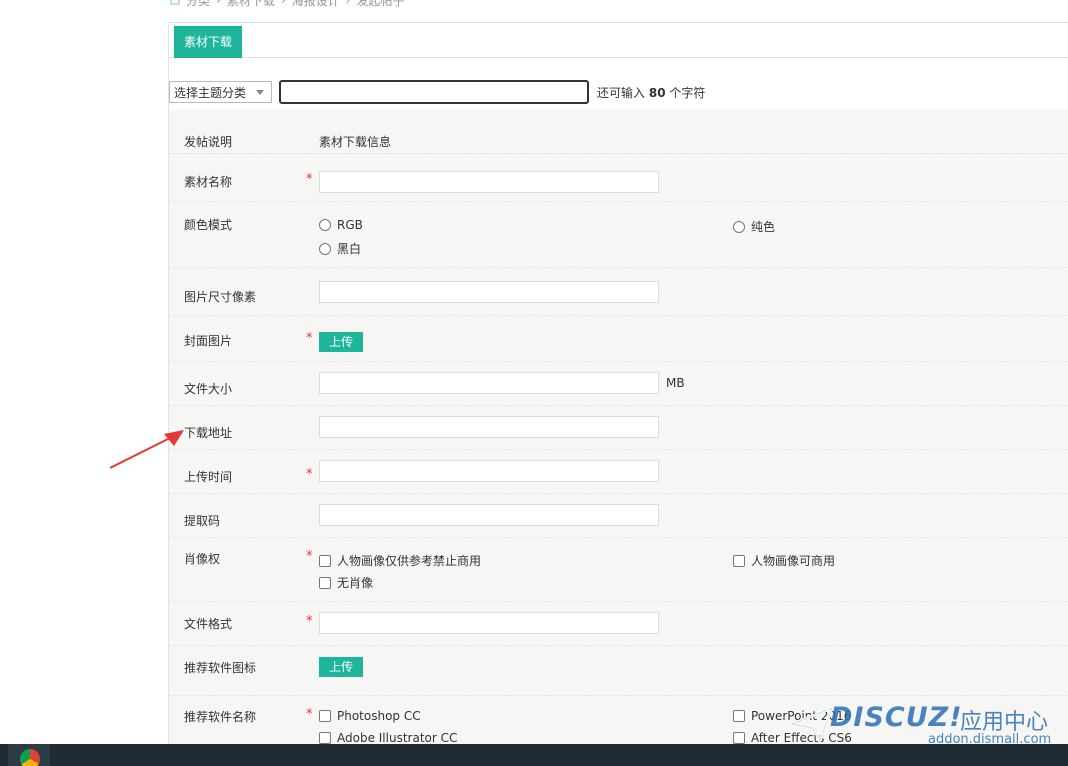 The width and height of the screenshot is (1068, 766). I want to click on row-file-format: 文件格式 *, so click(618, 624).